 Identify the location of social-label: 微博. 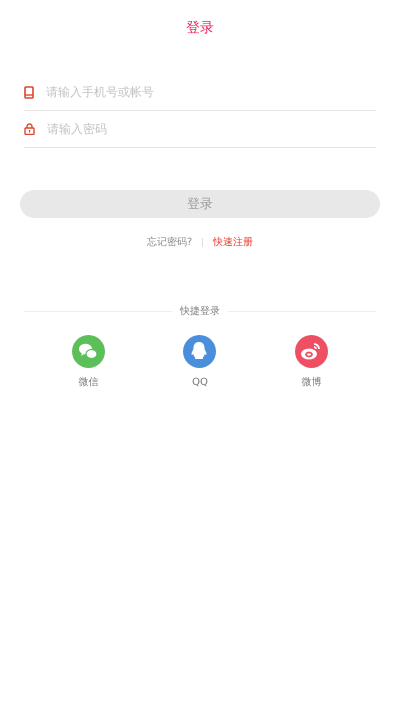
(311, 383).